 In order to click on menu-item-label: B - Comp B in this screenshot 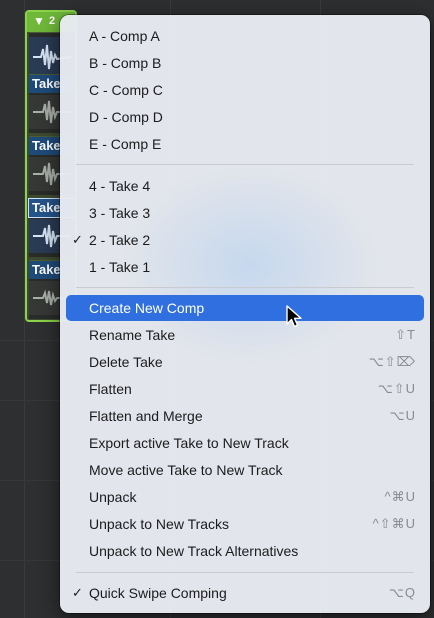, I will do `click(125, 63)`.